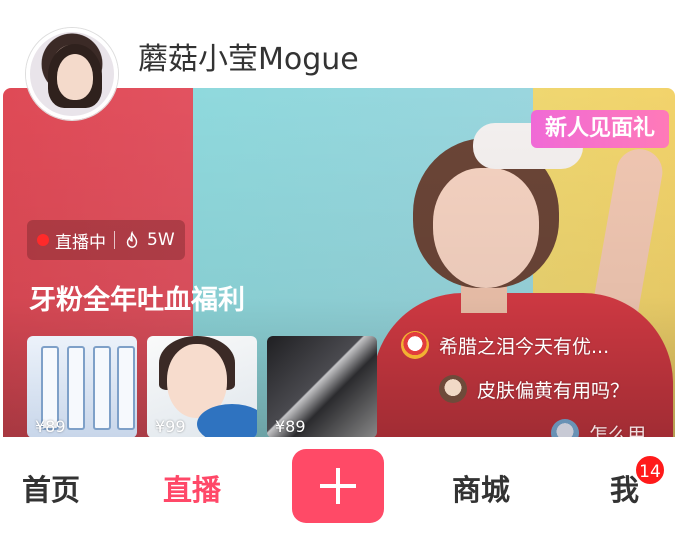  Describe the element at coordinates (114, 240) in the screenshot. I see `status-divider` at that location.